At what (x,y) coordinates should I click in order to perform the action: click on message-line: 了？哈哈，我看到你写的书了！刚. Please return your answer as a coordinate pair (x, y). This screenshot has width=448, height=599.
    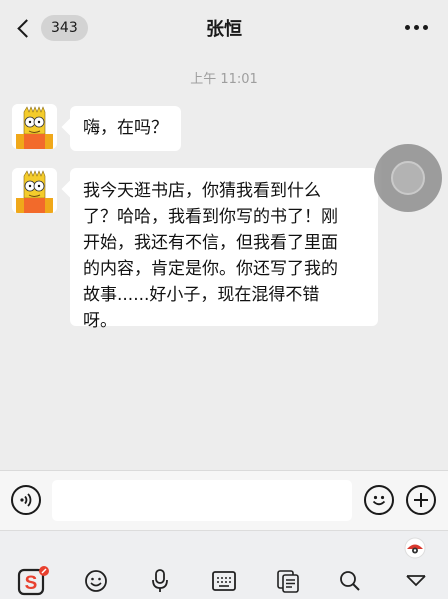
    Looking at the image, I should click on (210, 217).